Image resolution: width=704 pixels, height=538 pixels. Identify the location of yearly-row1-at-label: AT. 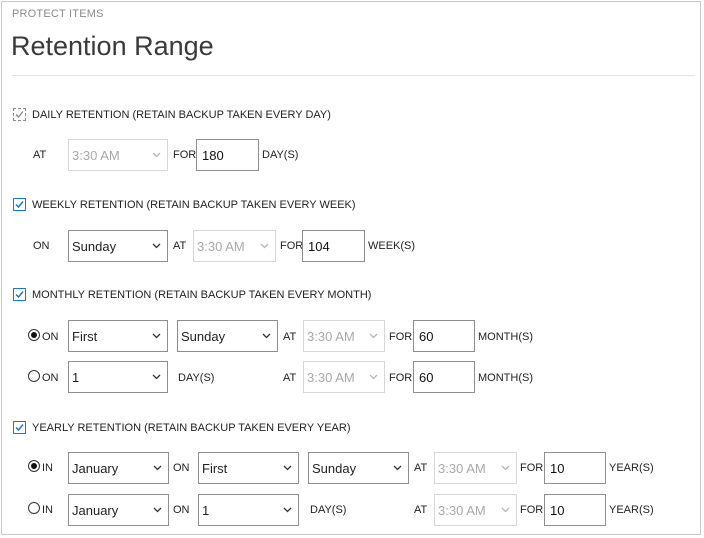
(421, 468).